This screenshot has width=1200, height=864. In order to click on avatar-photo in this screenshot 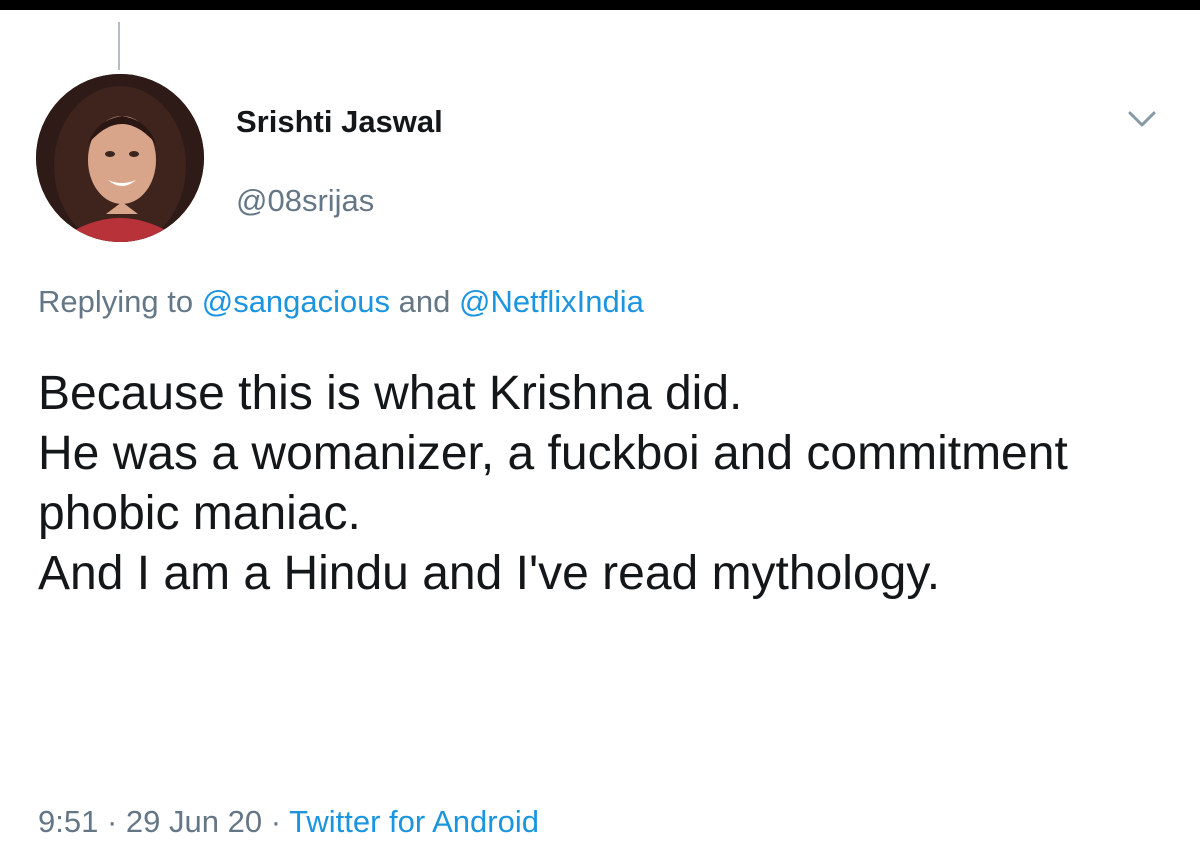, I will do `click(120, 158)`.